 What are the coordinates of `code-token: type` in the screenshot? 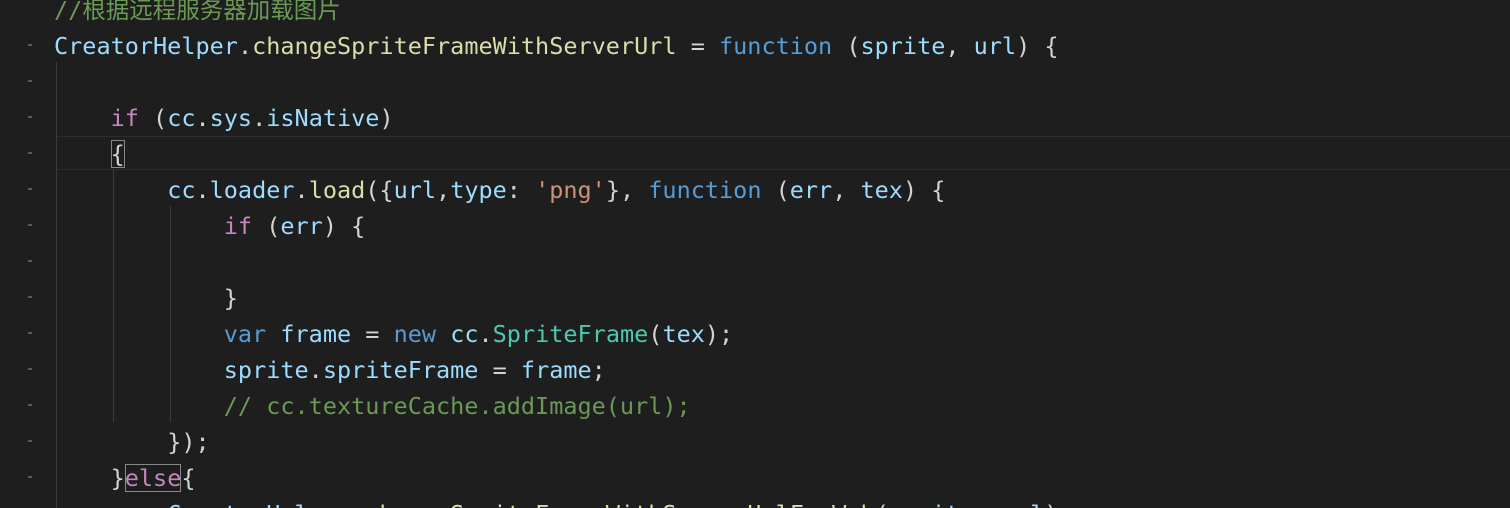 It's located at (478, 190).